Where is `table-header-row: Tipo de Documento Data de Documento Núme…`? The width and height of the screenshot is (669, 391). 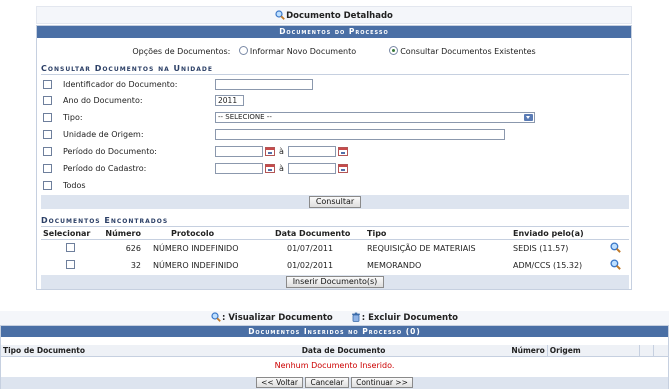
table-header-row: Tipo de Documento Data de Documento Núme… is located at coordinates (334, 351).